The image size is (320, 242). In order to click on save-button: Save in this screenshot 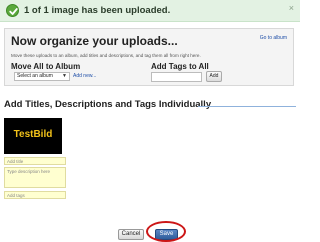, I will do `click(166, 234)`.